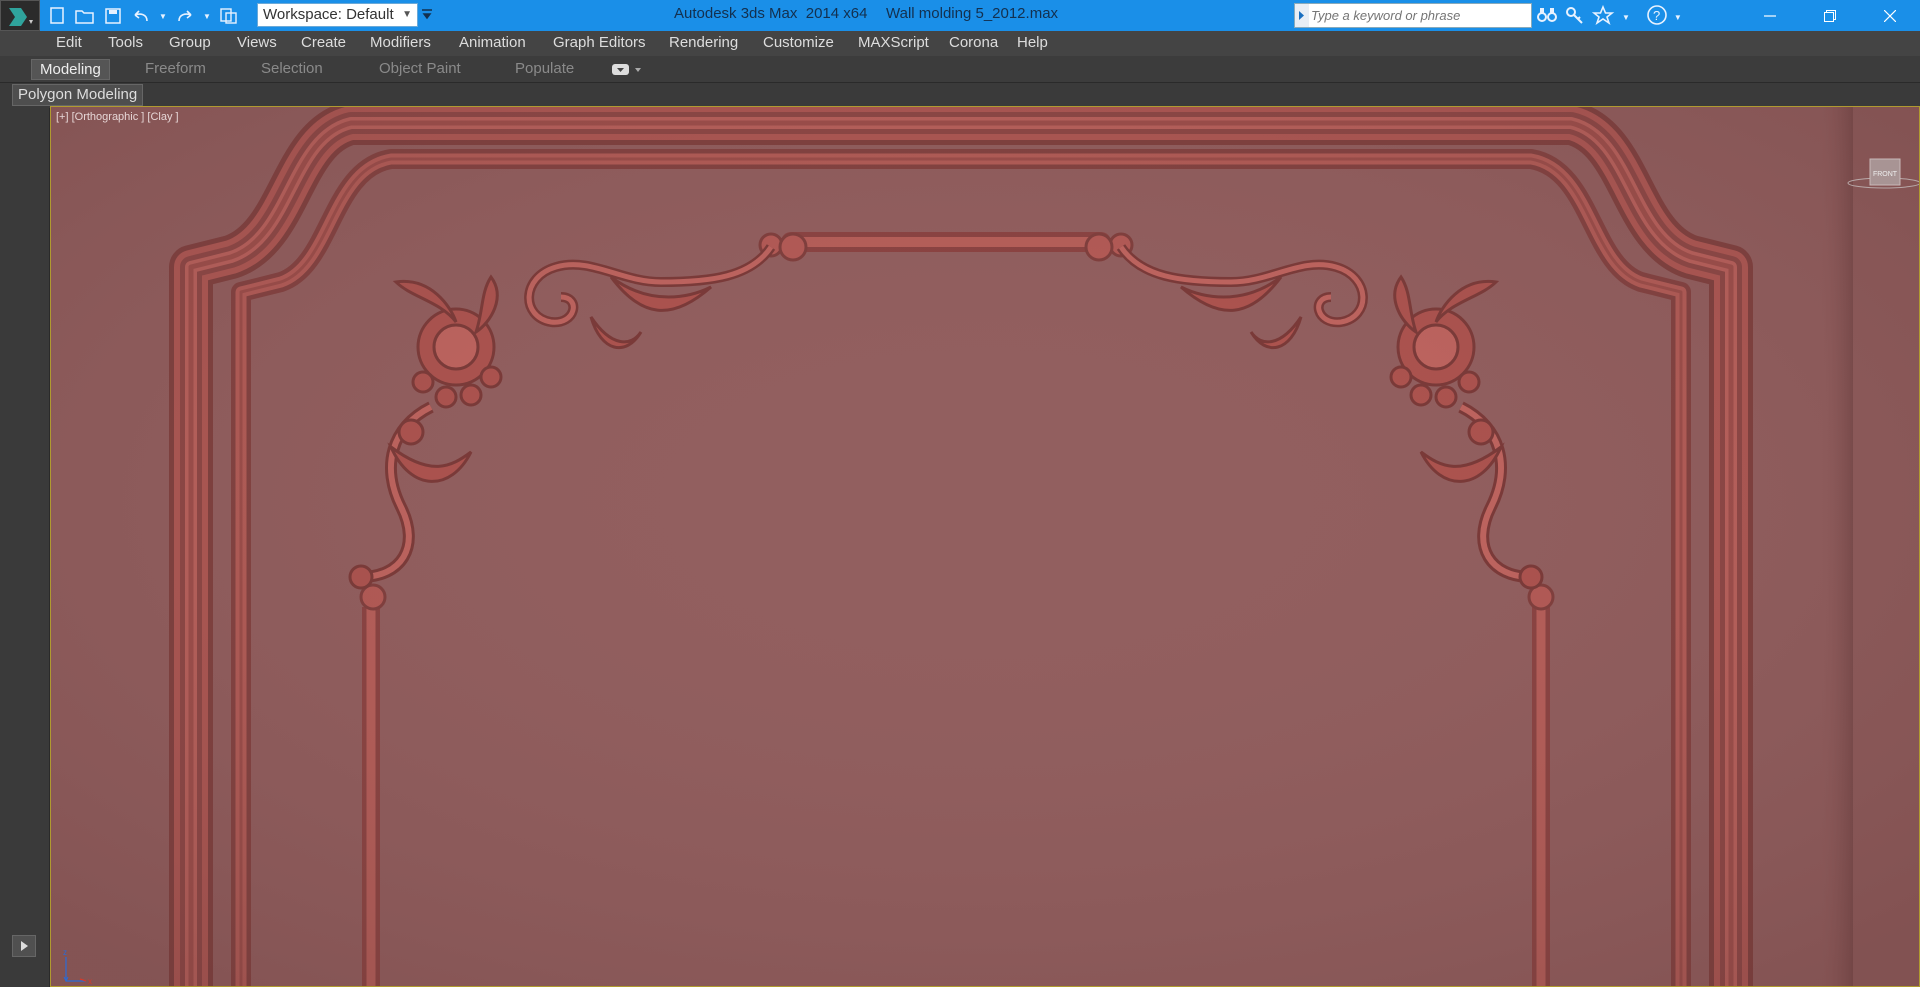  I want to click on play-icon, so click(24, 946).